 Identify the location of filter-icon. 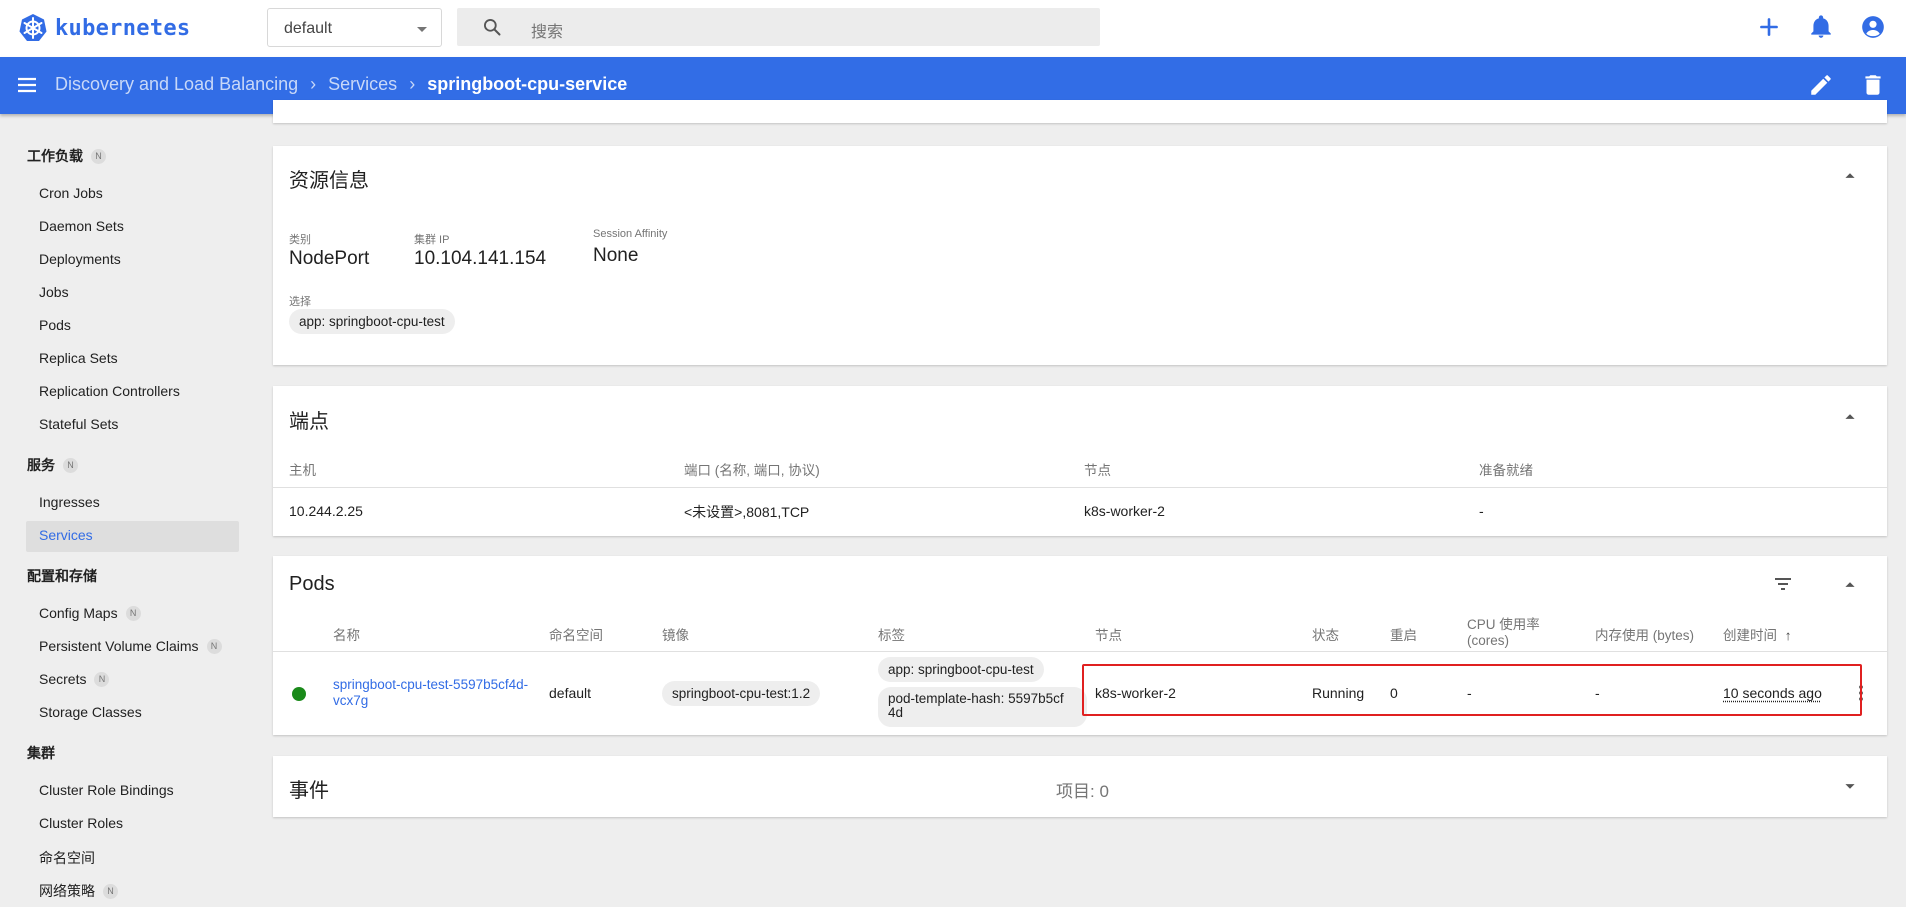
(1783, 584).